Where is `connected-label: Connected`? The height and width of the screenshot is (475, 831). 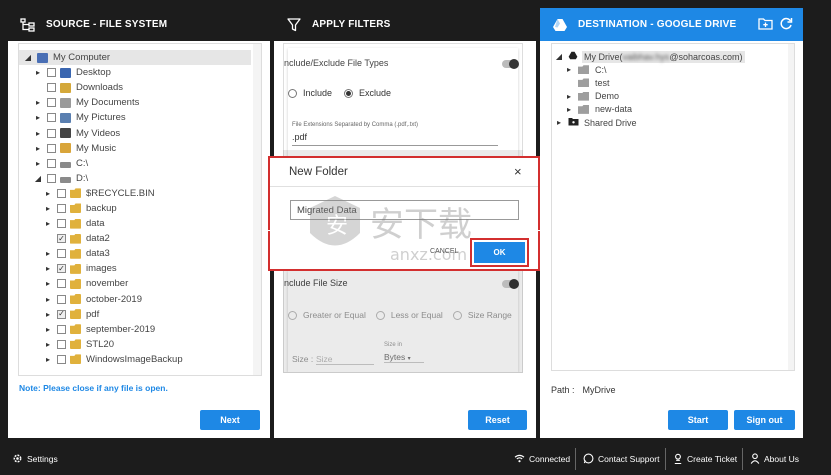
connected-label: Connected is located at coordinates (550, 459).